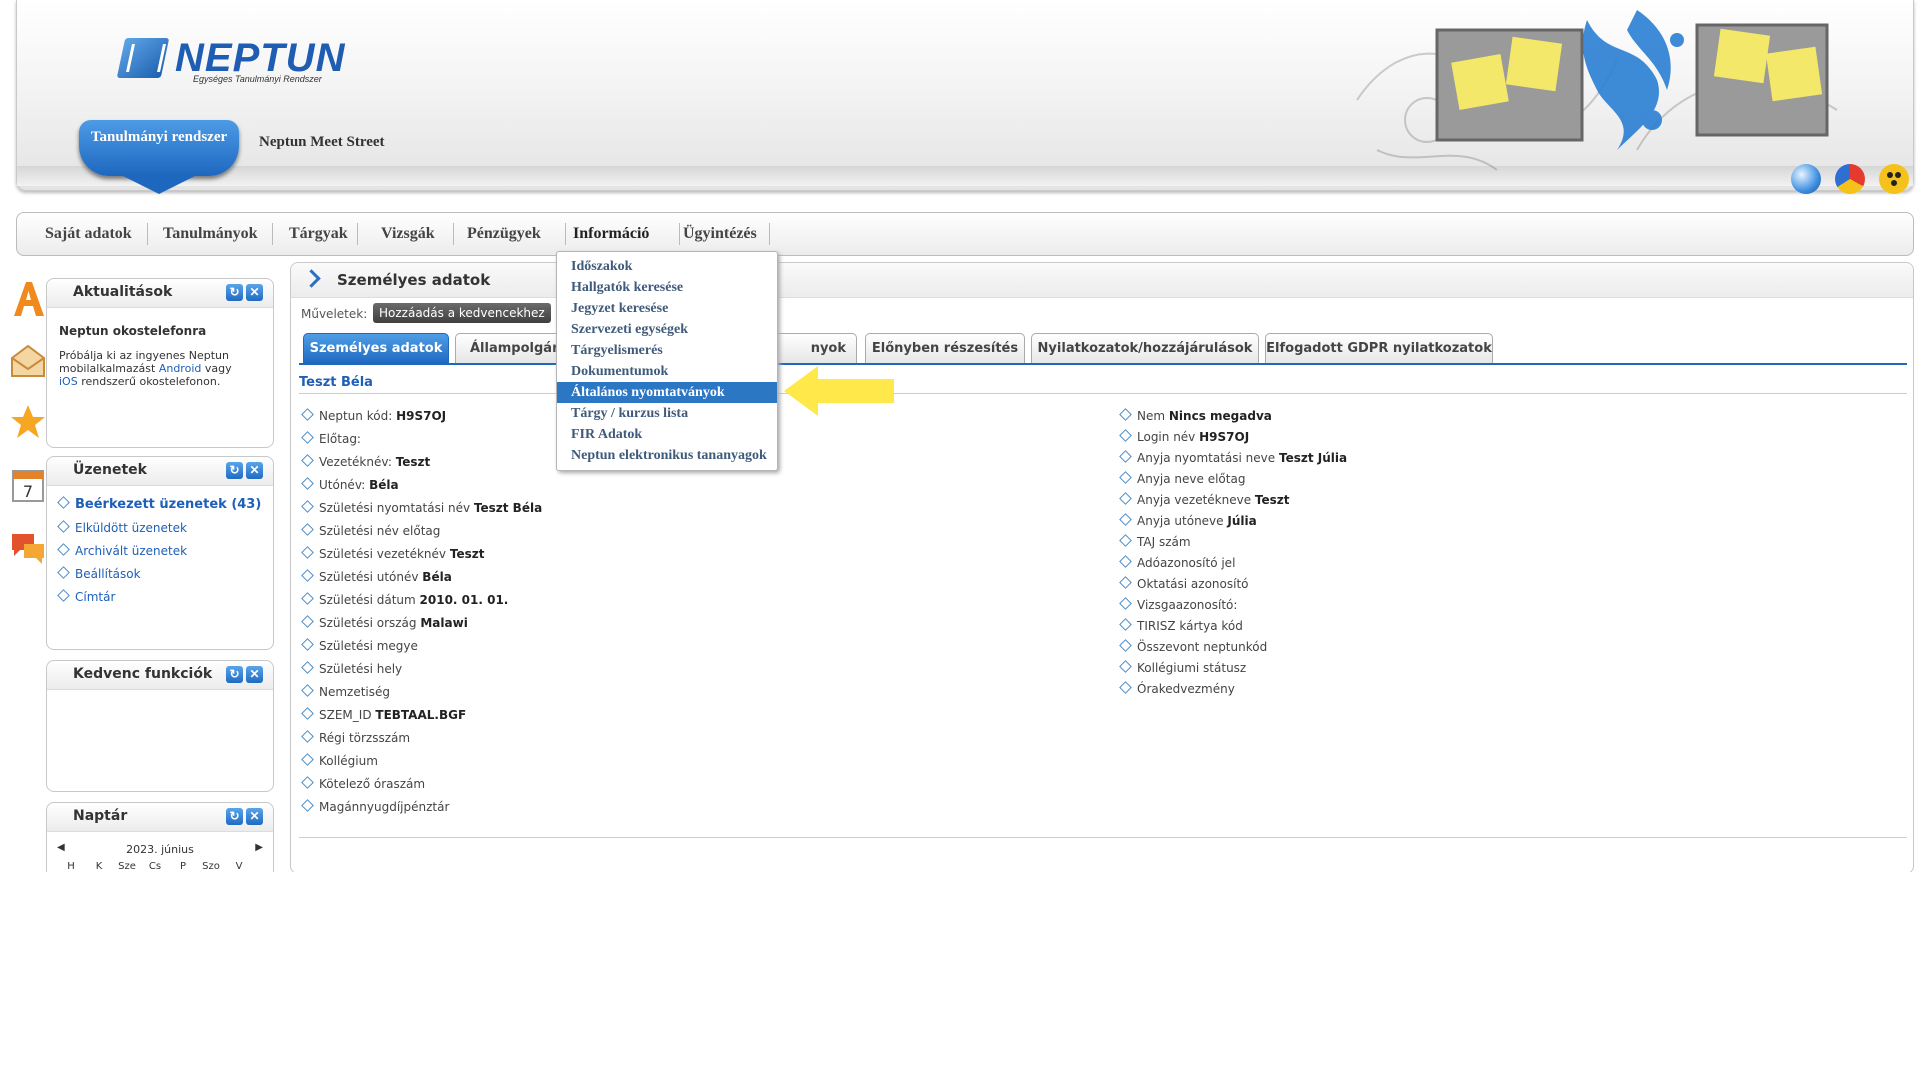 The height and width of the screenshot is (1080, 1920). I want to click on menu-targyak: Tárgyak, so click(318, 234).